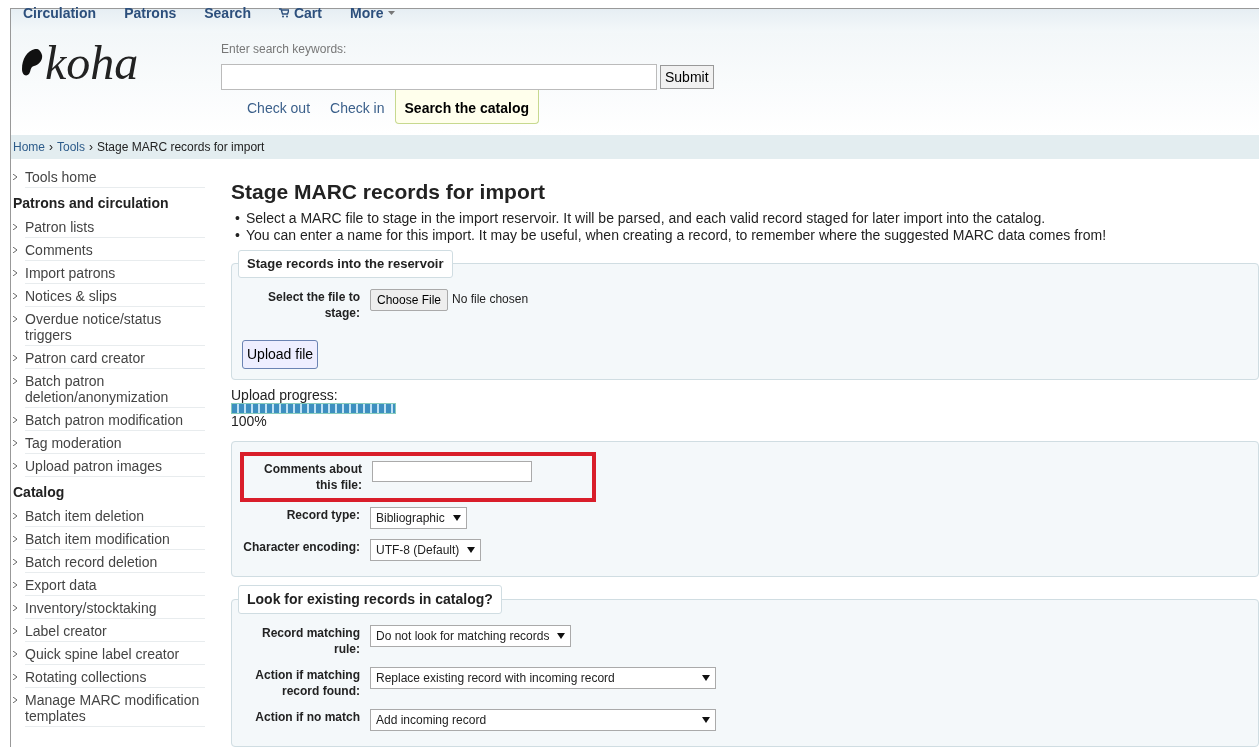  What do you see at coordinates (543, 677) in the screenshot?
I see `dropdown: Replace existing record with incoming record` at bounding box center [543, 677].